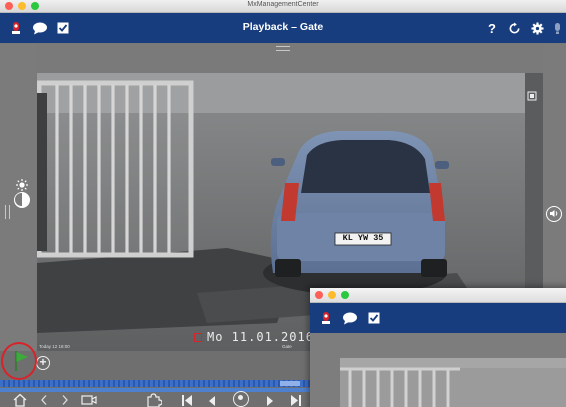 The height and width of the screenshot is (407, 566). Describe the element at coordinates (537, 28) in the screenshot. I see `gear-icon` at that location.